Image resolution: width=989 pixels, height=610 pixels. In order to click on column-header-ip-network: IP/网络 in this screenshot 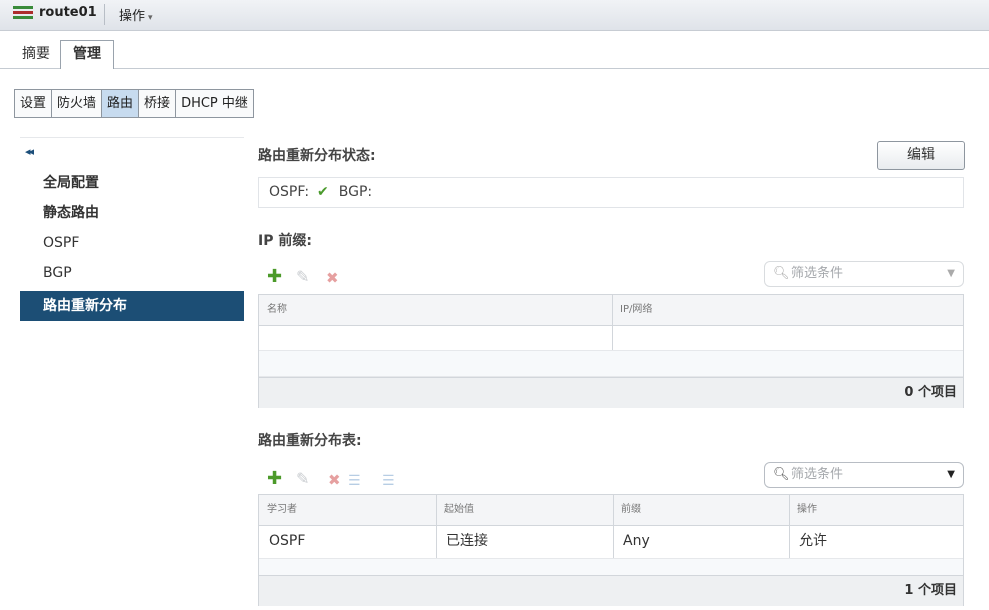, I will do `click(788, 310)`.